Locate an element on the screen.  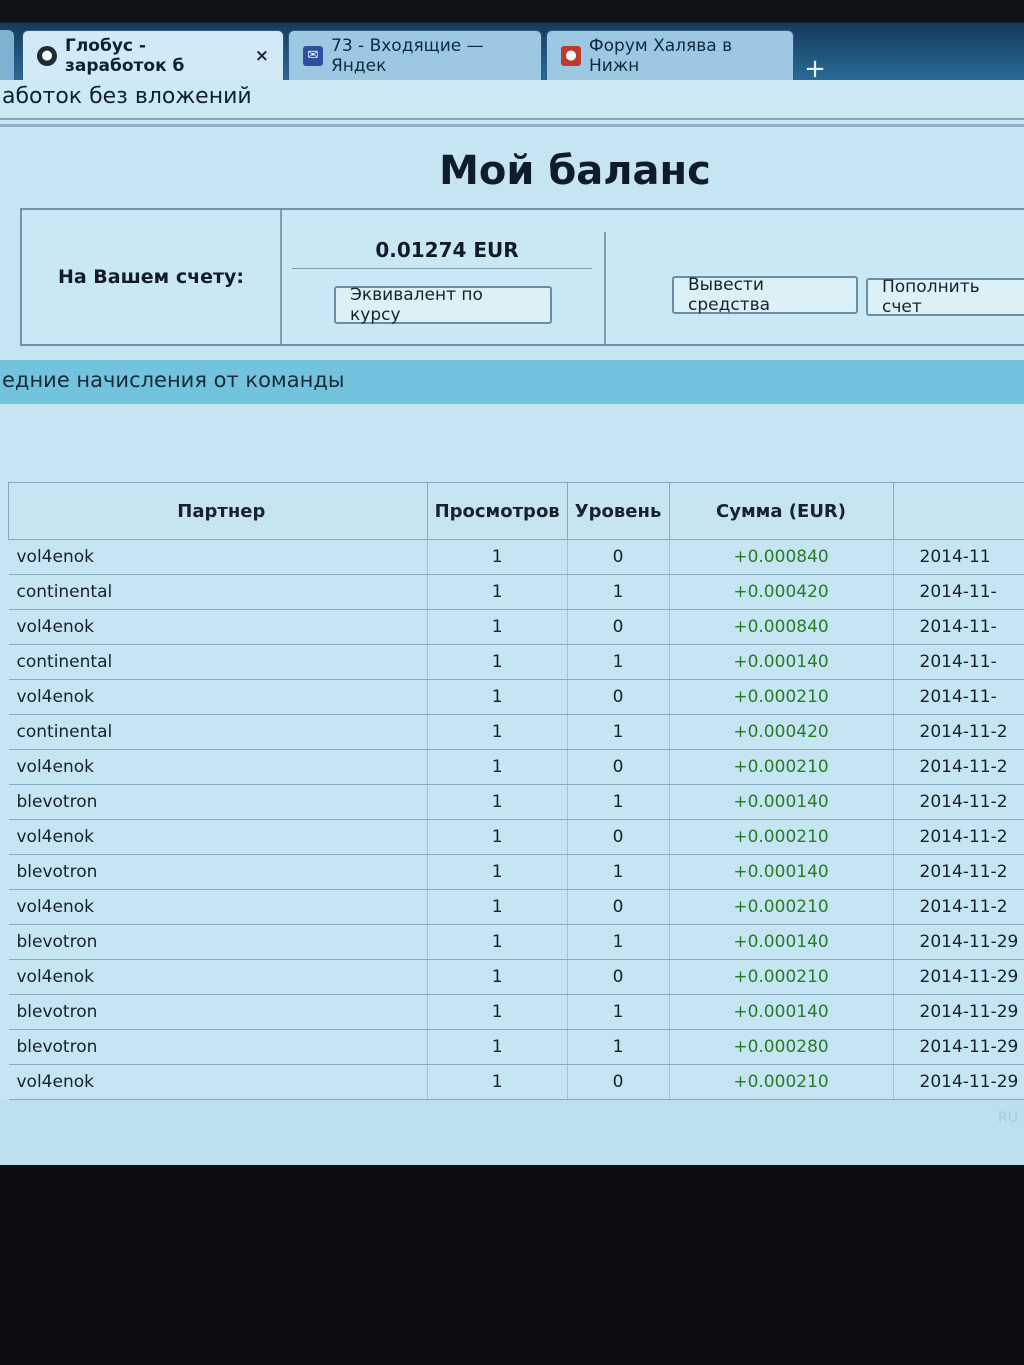
tab-yandex-mail: ✉ 73 - Входящие — Яндек is located at coordinates (415, 55).